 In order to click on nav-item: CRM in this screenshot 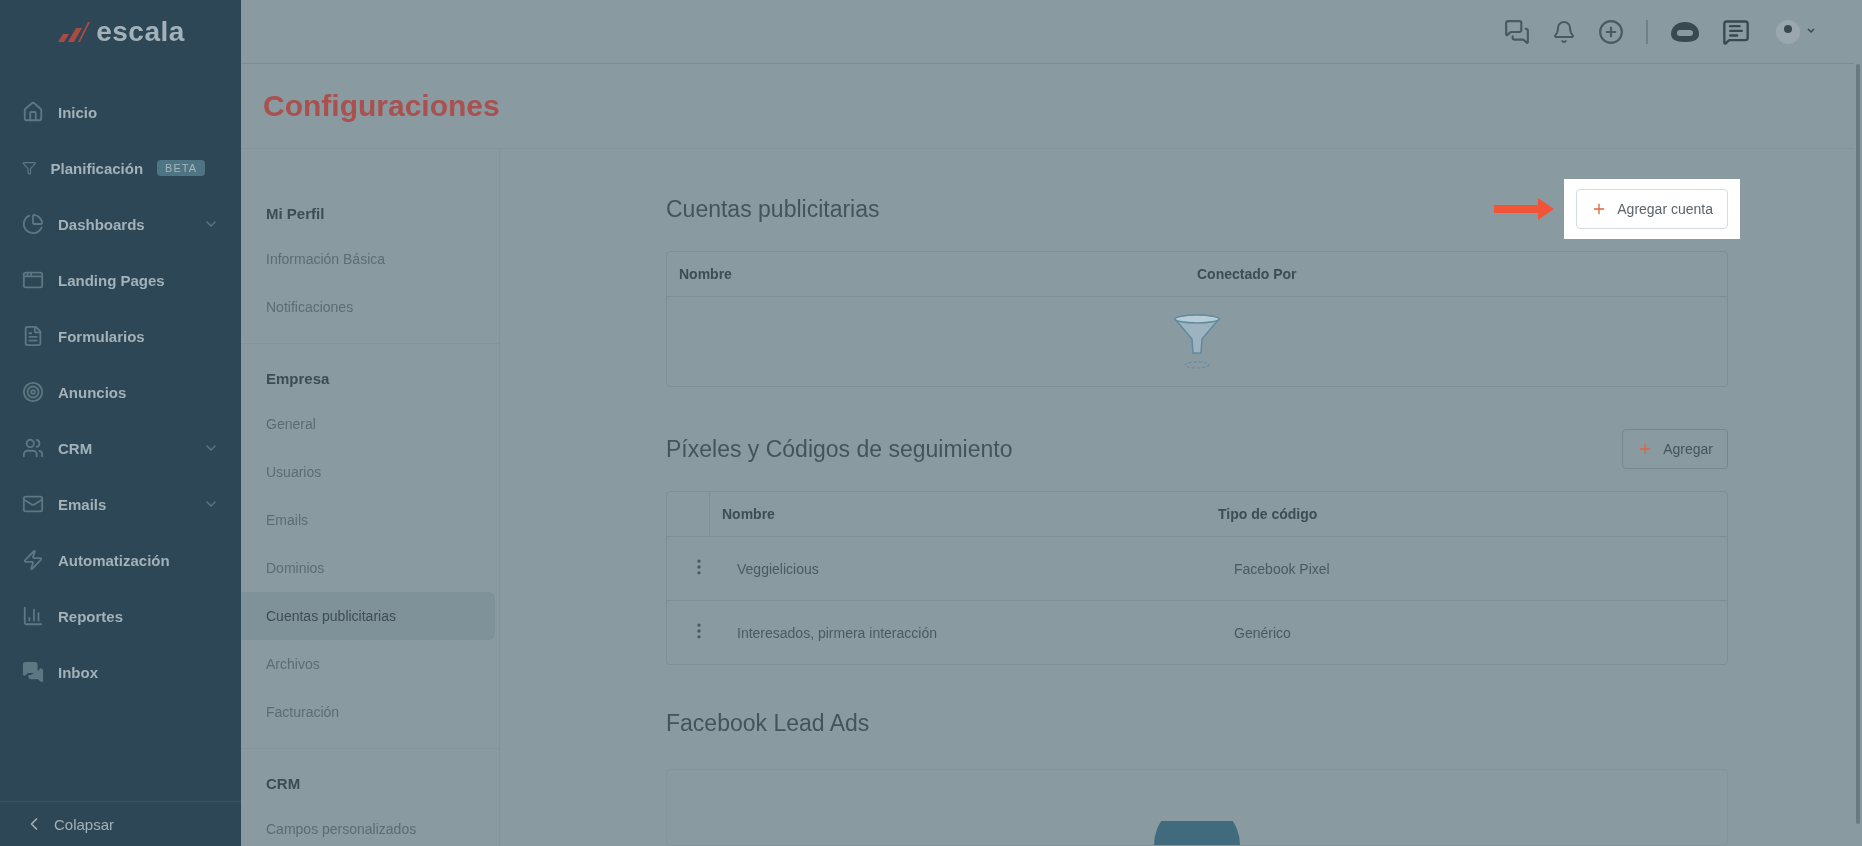, I will do `click(120, 448)`.